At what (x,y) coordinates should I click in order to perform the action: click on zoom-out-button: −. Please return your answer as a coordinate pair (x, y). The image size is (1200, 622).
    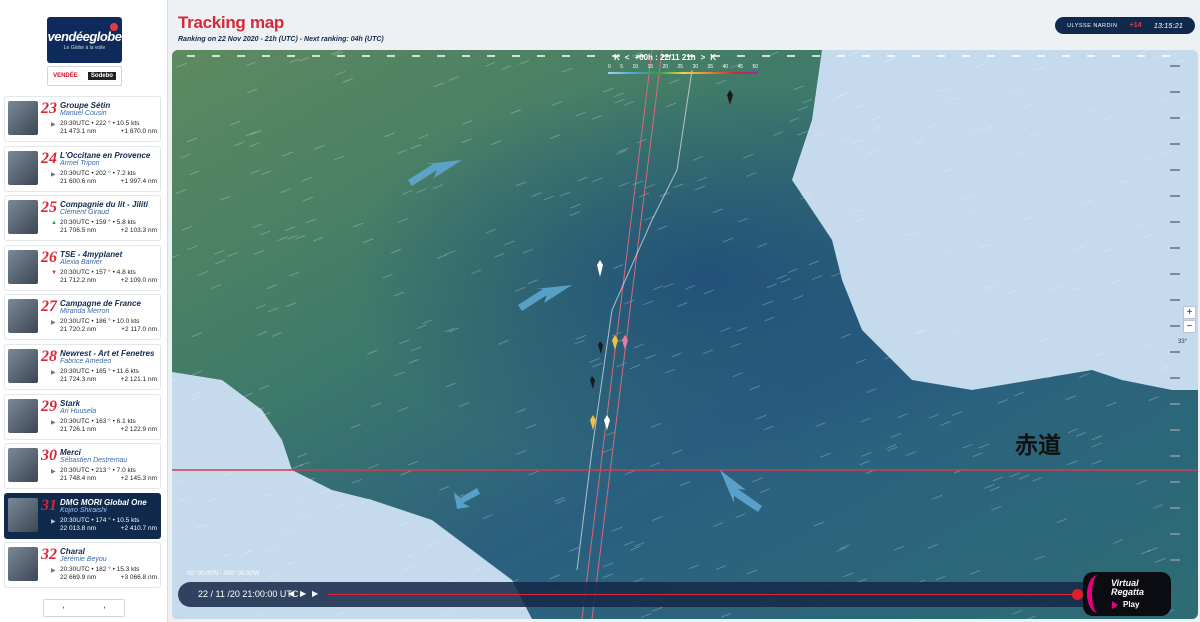
    Looking at the image, I should click on (1189, 326).